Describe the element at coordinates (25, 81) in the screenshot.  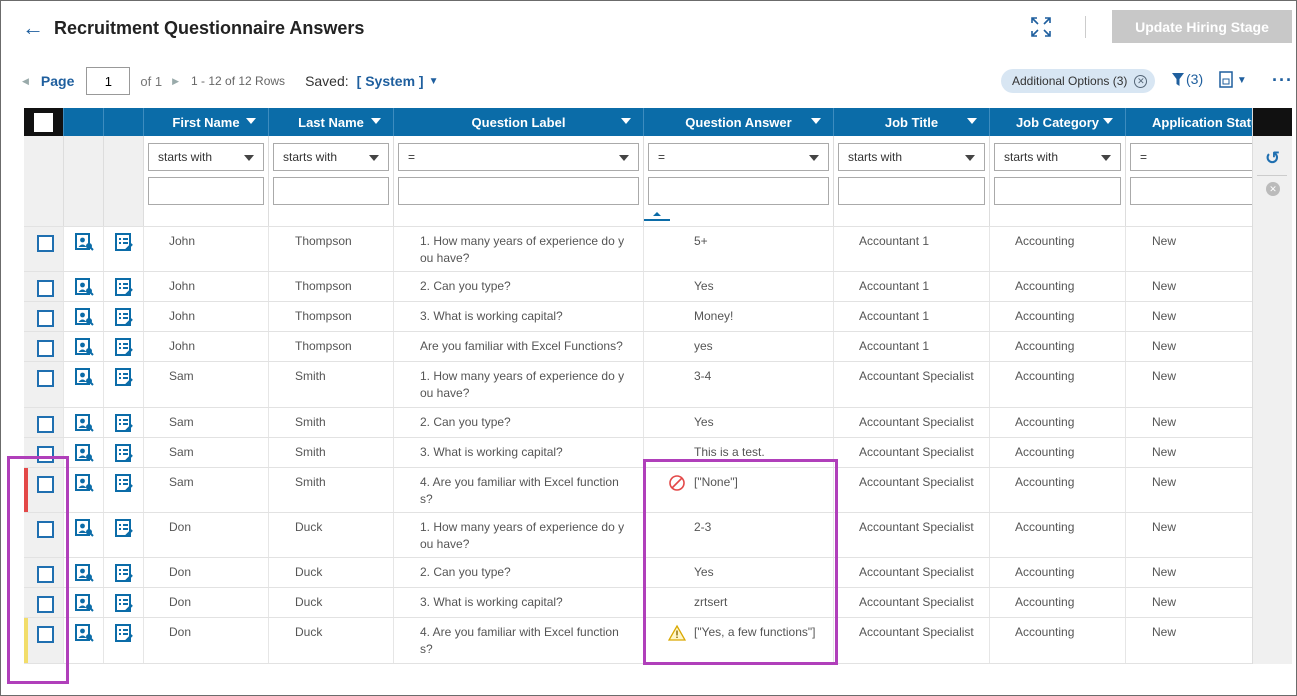
I see `prev-page-icon: ◀` at that location.